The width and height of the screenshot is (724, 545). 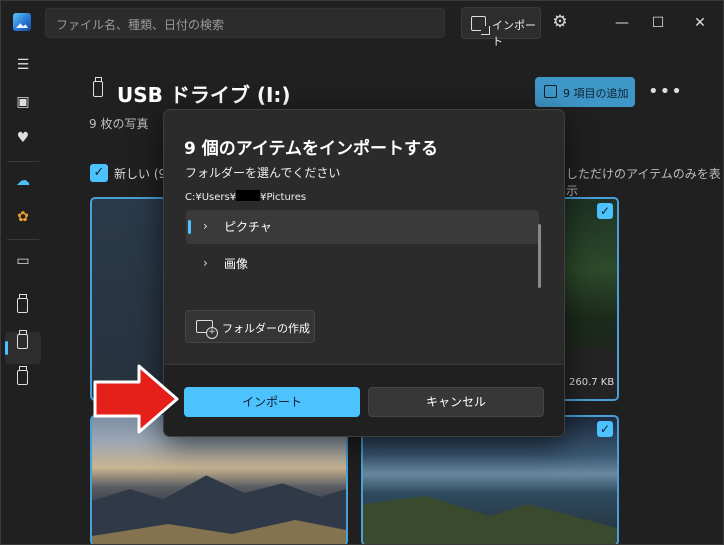 I want to click on create-folder-button: フォルダーの作成, so click(x=250, y=326).